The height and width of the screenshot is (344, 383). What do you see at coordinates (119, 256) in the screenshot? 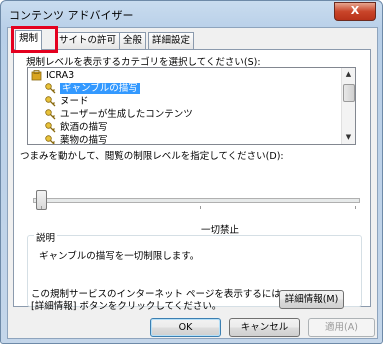
I see `description-text: ギャンブルの描写を一切制限します。` at bounding box center [119, 256].